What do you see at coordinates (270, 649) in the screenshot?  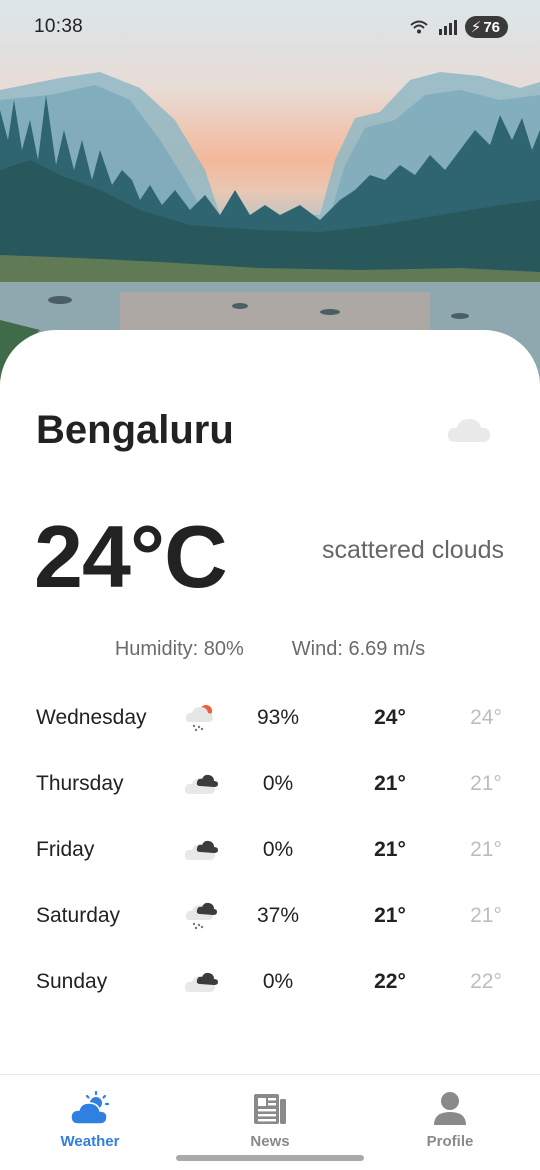 I see `weather-metrics: Humidity: 80% Wind: 6.69 m/s` at bounding box center [270, 649].